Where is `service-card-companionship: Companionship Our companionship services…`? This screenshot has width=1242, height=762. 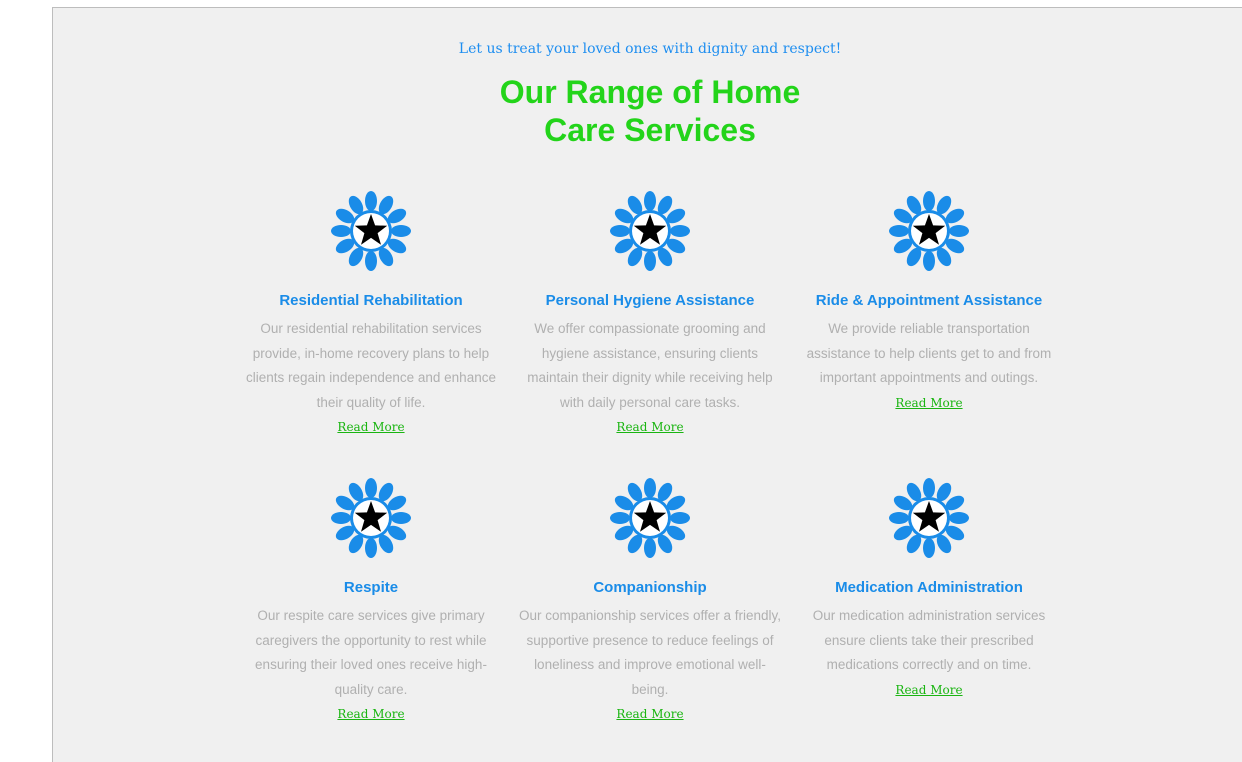 service-card-companionship: Companionship Our companionship services… is located at coordinates (650, 600).